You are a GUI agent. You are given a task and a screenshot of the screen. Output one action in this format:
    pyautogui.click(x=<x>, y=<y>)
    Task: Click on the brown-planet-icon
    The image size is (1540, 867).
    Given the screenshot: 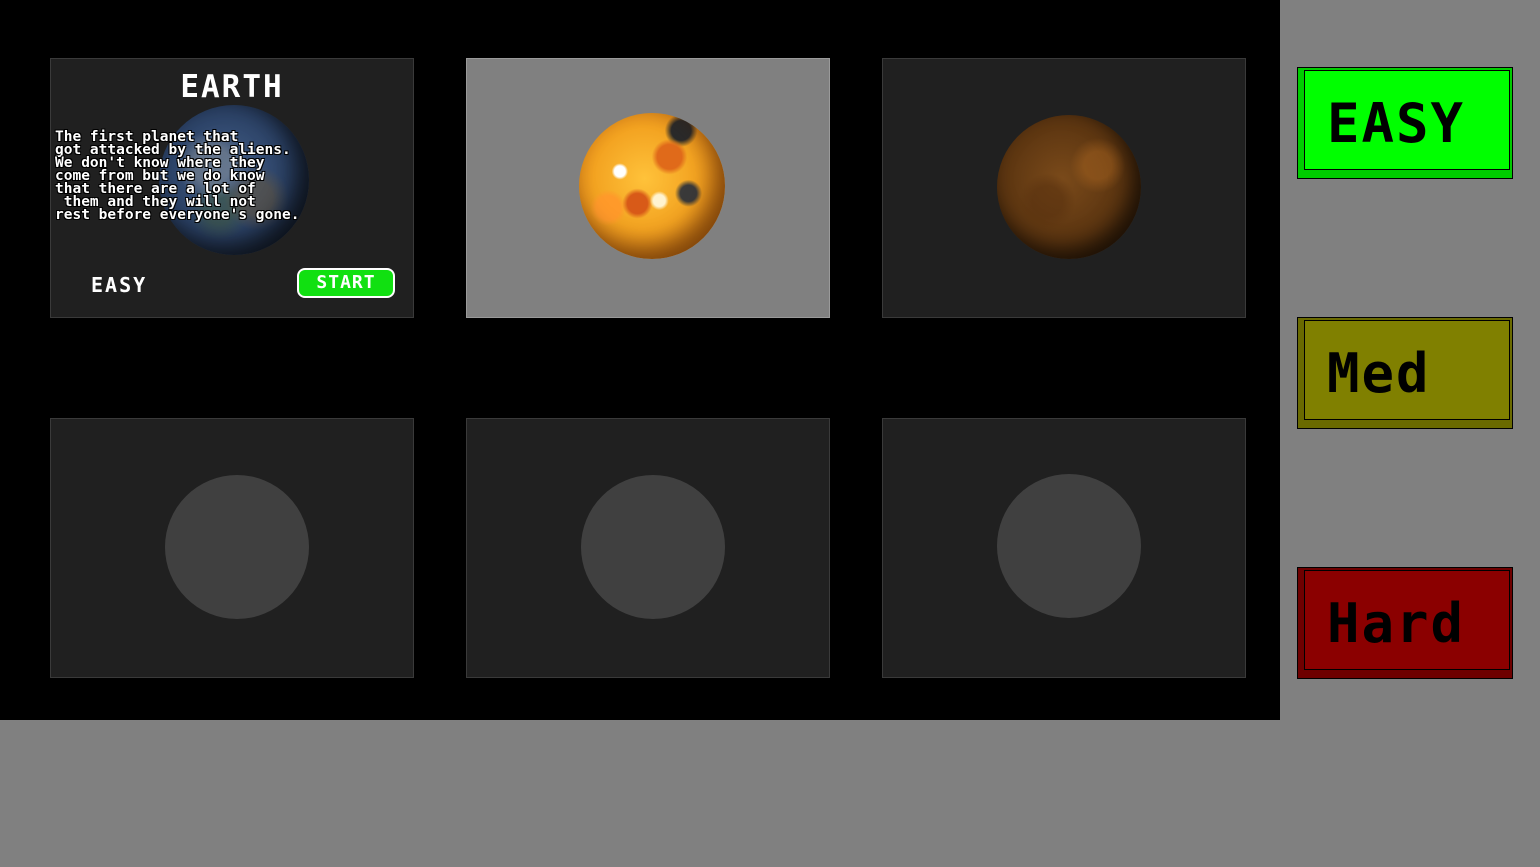 What is the action you would take?
    pyautogui.click(x=1069, y=187)
    